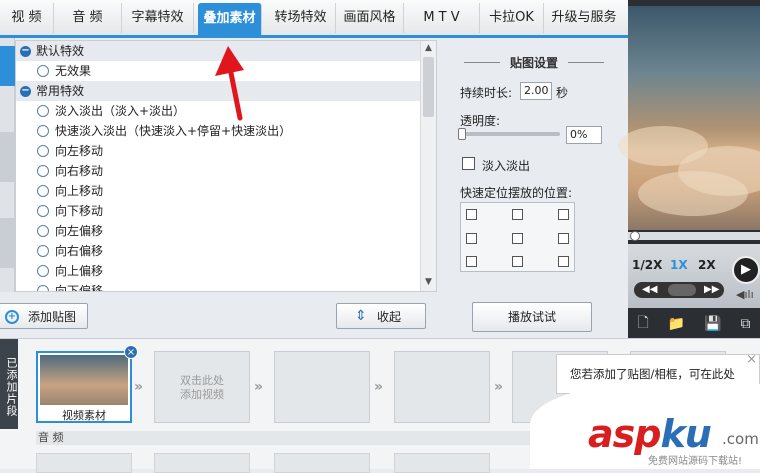 This screenshot has width=760, height=473. Describe the element at coordinates (517, 238) in the screenshot. I see `position-center` at that location.